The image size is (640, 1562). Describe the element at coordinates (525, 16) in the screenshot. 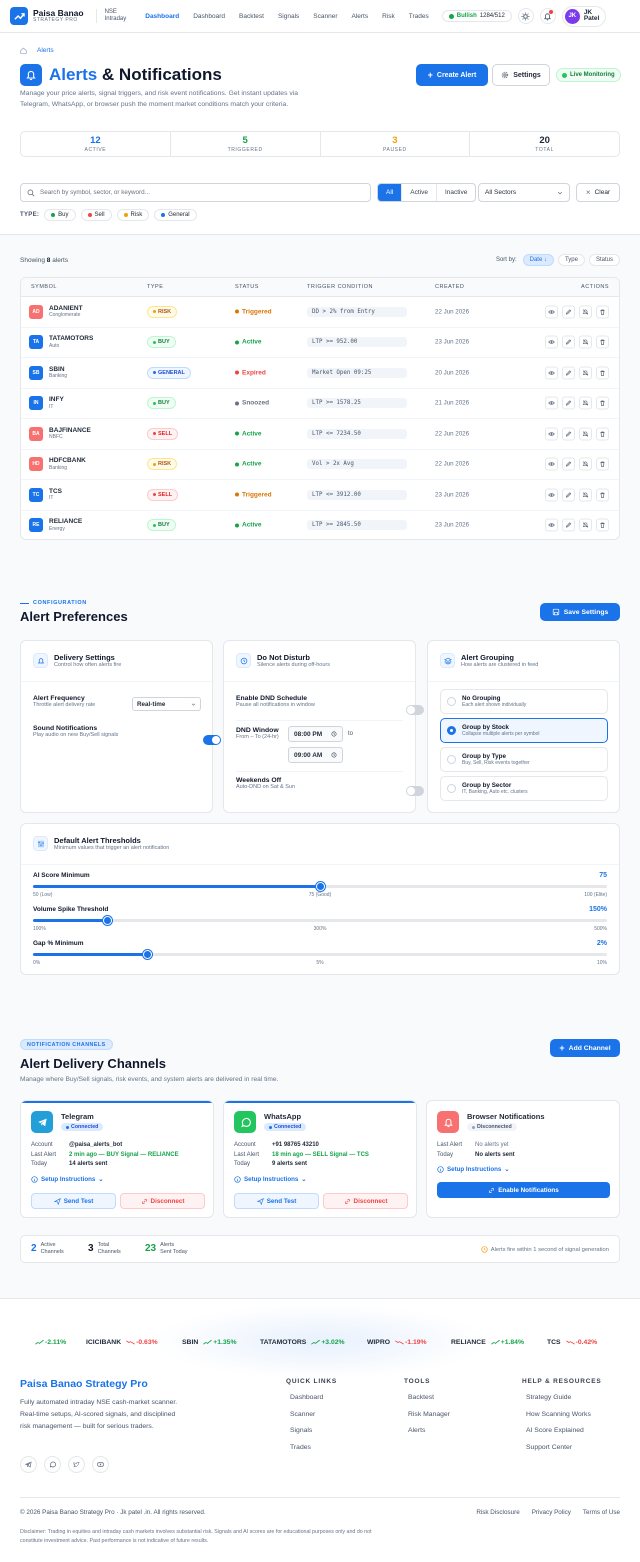

I see `theme-toggle-button` at that location.